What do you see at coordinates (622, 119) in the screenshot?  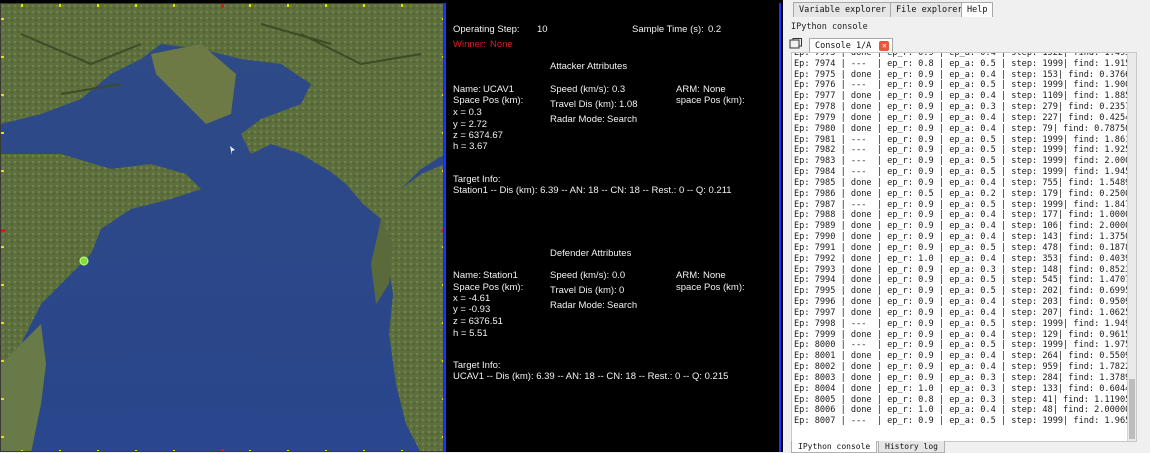 I see `attacker-radar-value: Search` at bounding box center [622, 119].